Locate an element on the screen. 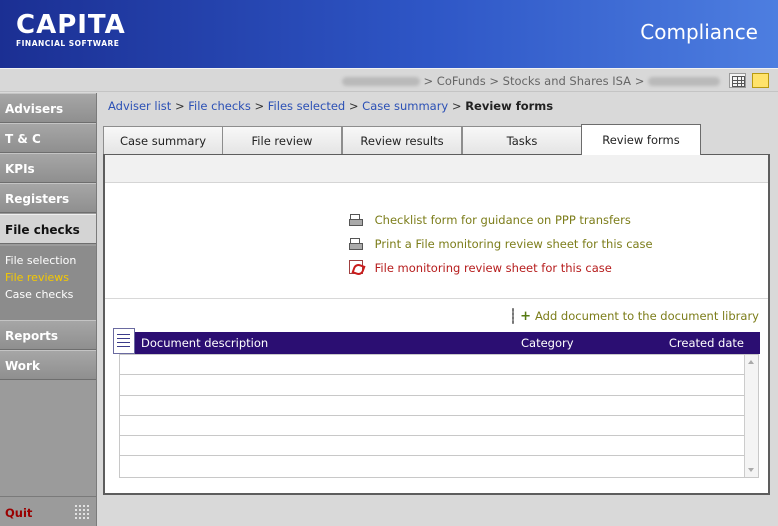 This screenshot has height=526, width=778. pdf-icon is located at coordinates (356, 267).